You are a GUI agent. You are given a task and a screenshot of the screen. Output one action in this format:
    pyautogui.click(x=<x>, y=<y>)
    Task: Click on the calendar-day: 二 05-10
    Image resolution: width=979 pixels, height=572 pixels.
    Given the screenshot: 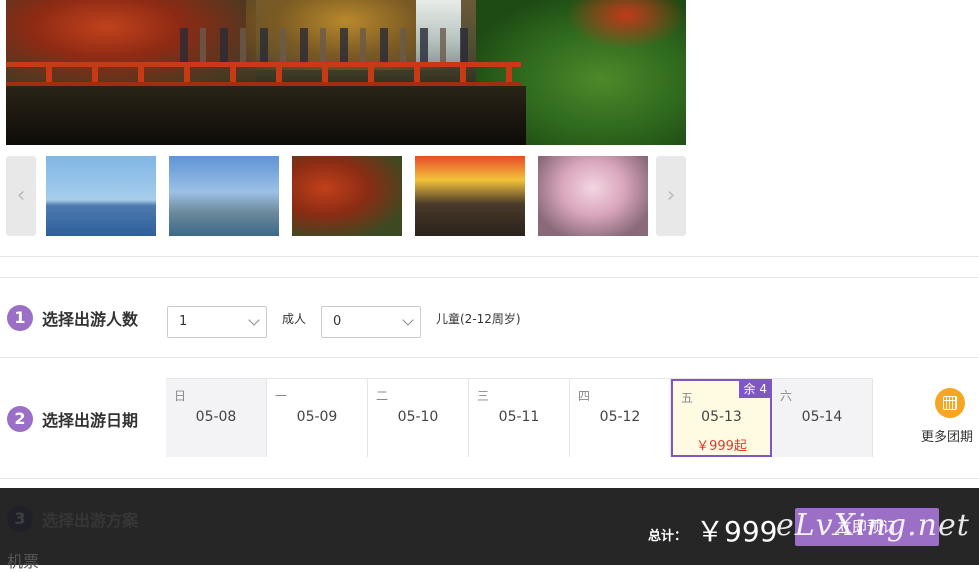 What is the action you would take?
    pyautogui.click(x=418, y=418)
    